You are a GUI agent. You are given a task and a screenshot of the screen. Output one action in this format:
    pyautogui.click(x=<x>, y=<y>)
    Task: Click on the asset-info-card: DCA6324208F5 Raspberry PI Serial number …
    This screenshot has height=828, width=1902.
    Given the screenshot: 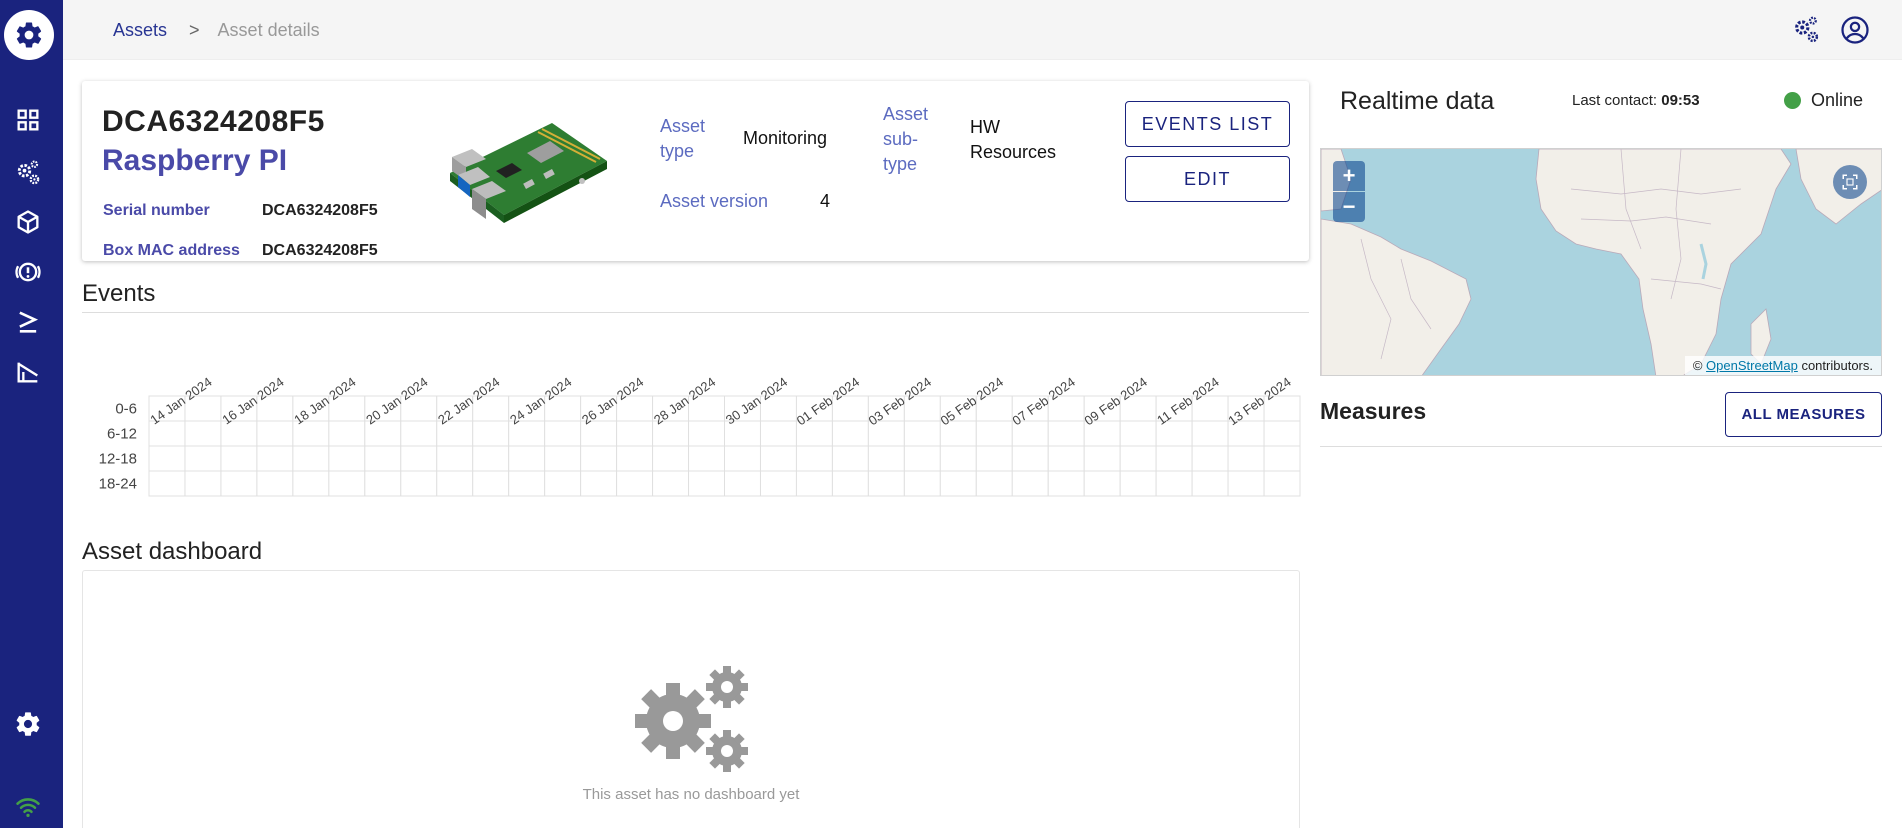 What is the action you would take?
    pyautogui.click(x=695, y=171)
    